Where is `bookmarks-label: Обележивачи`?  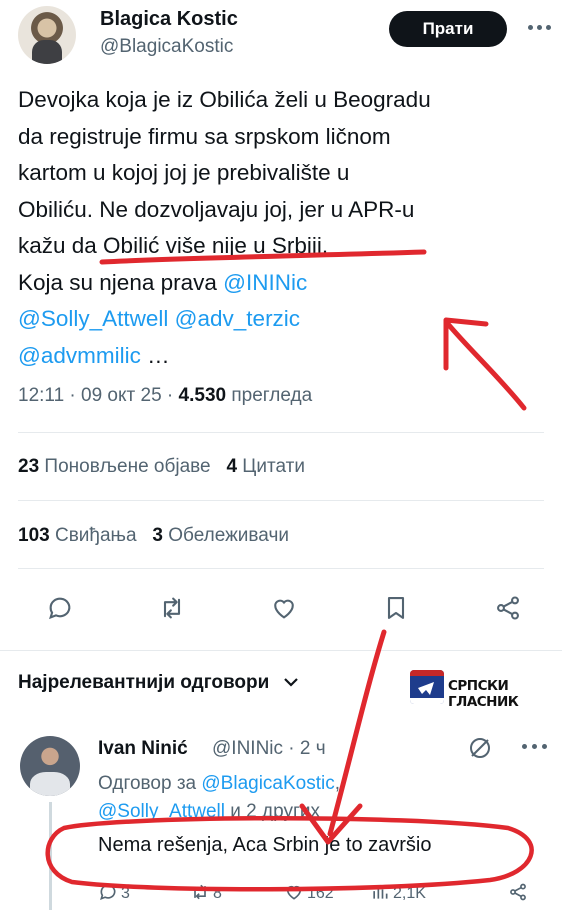 bookmarks-label: Обележивачи is located at coordinates (226, 535).